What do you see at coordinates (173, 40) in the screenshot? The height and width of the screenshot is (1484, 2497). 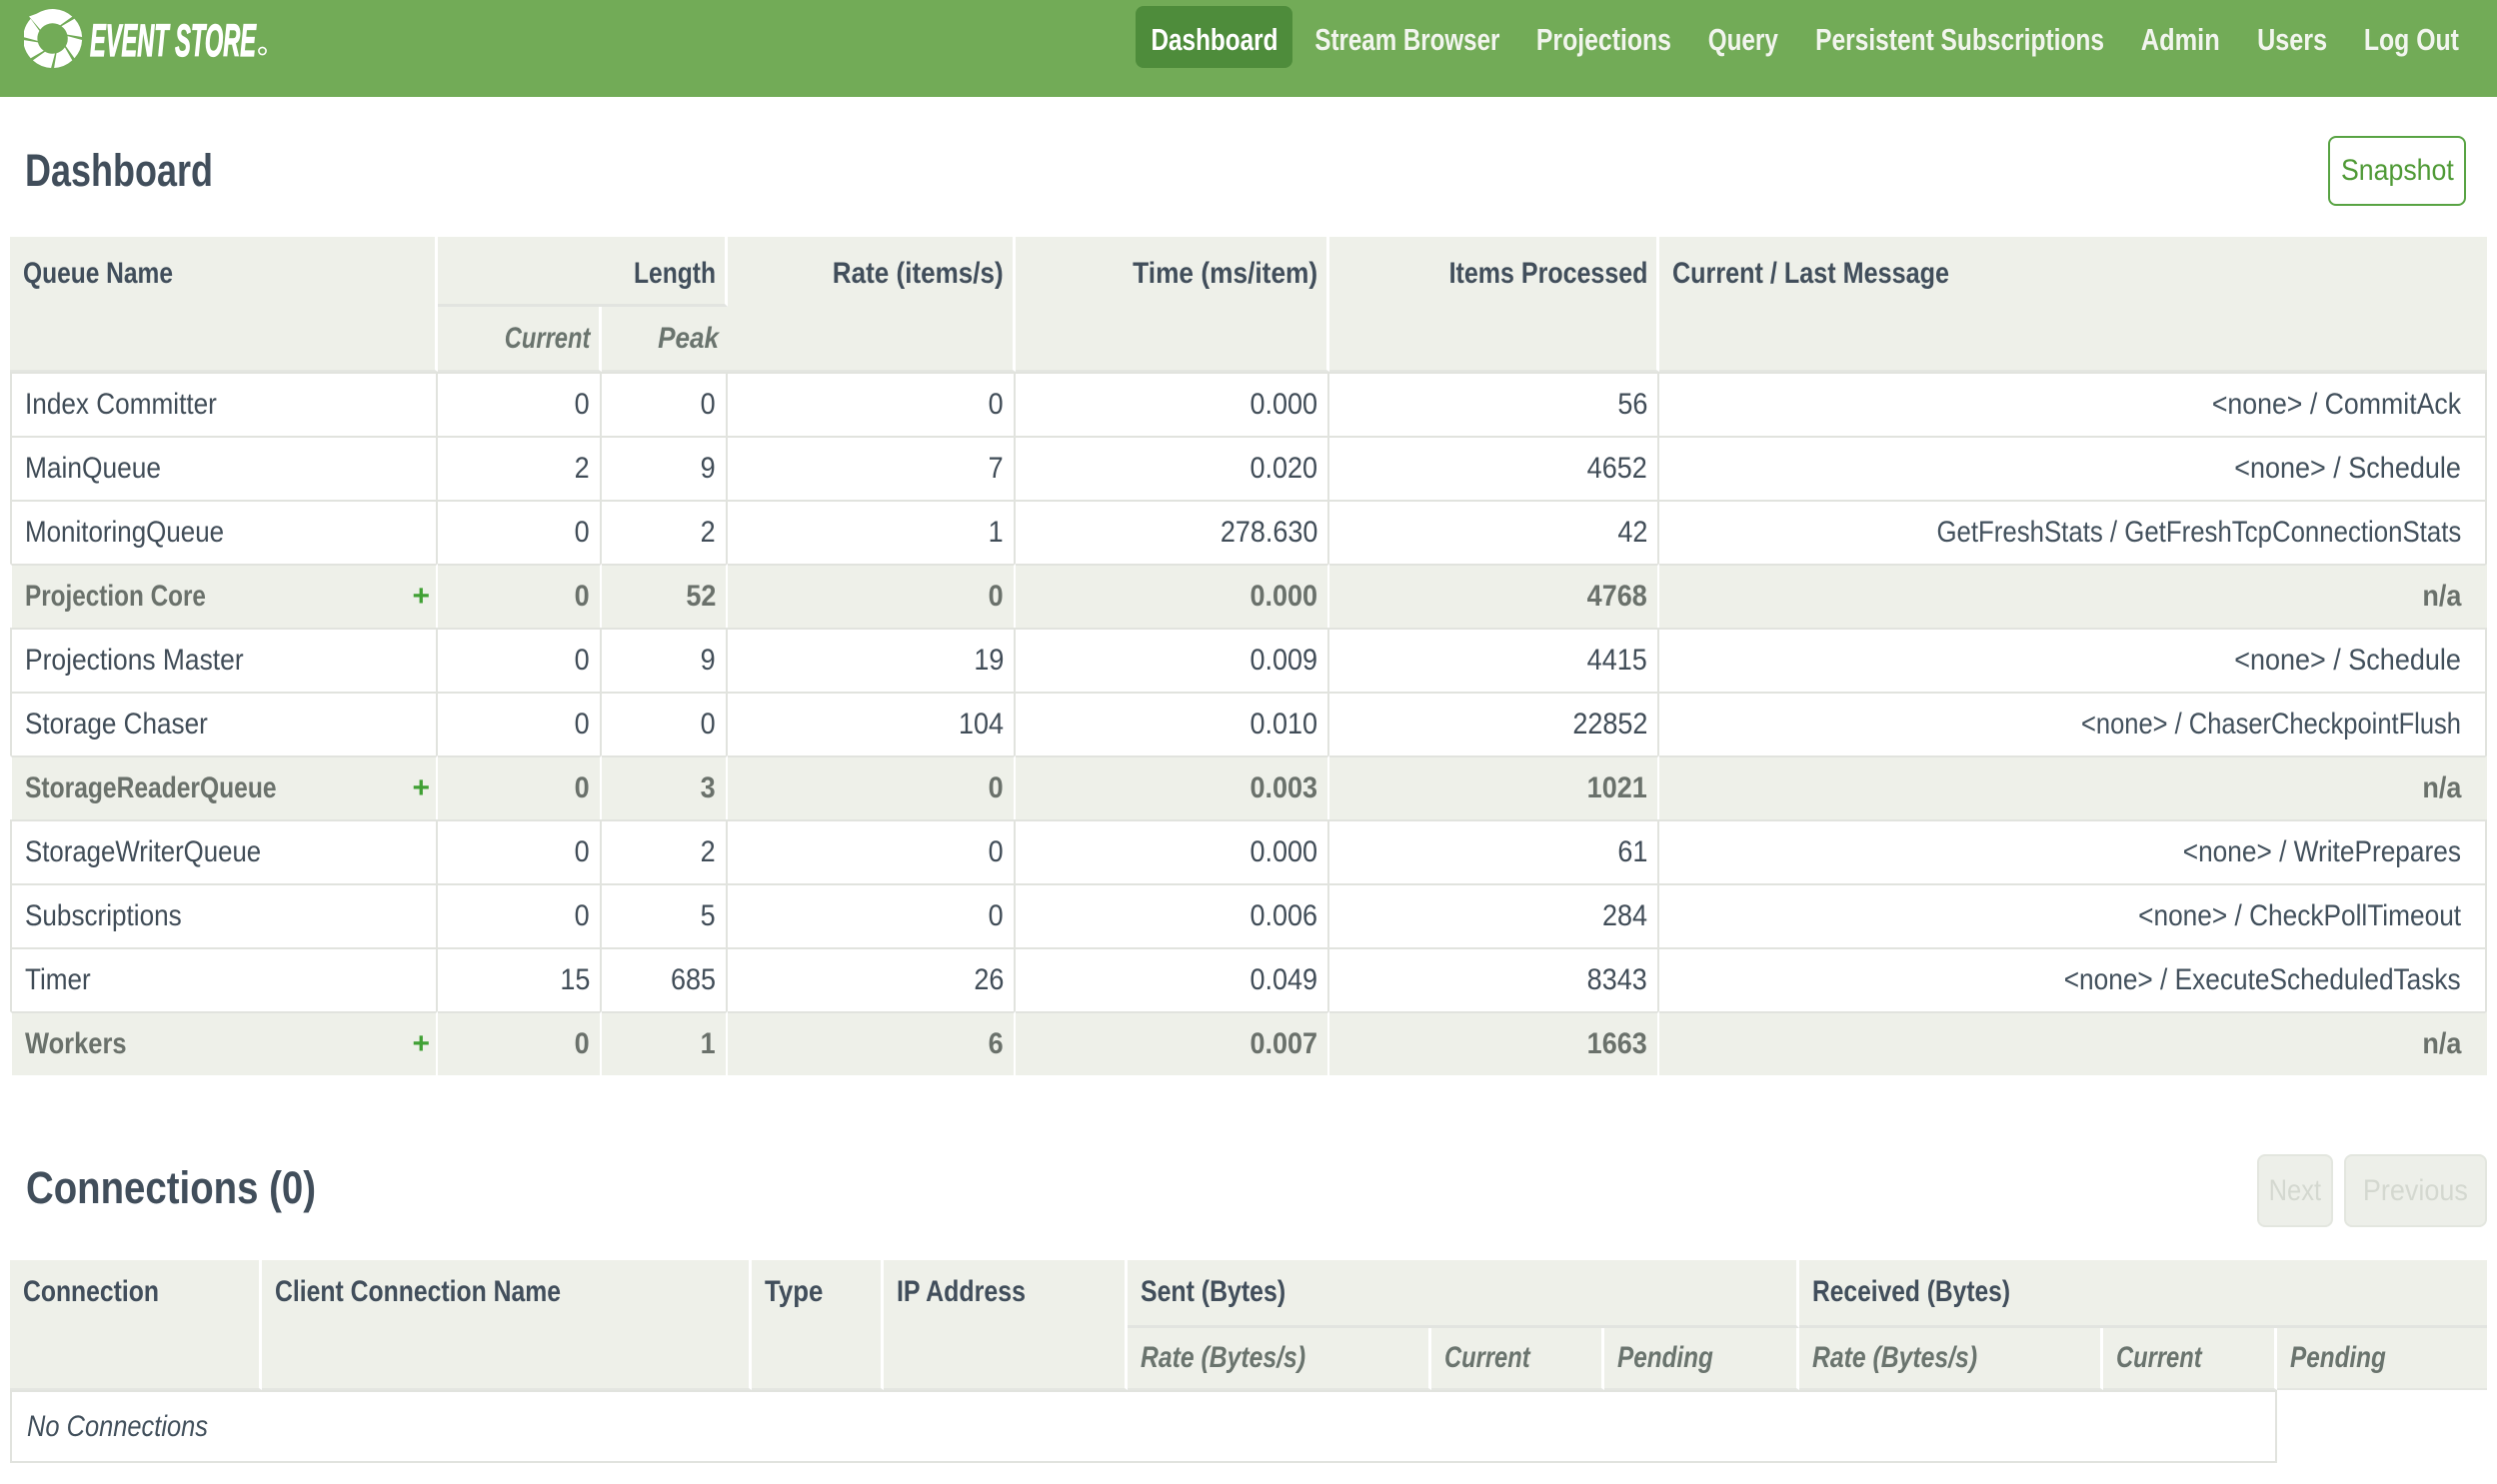 I see `svg-text: EVENT STORE` at bounding box center [173, 40].